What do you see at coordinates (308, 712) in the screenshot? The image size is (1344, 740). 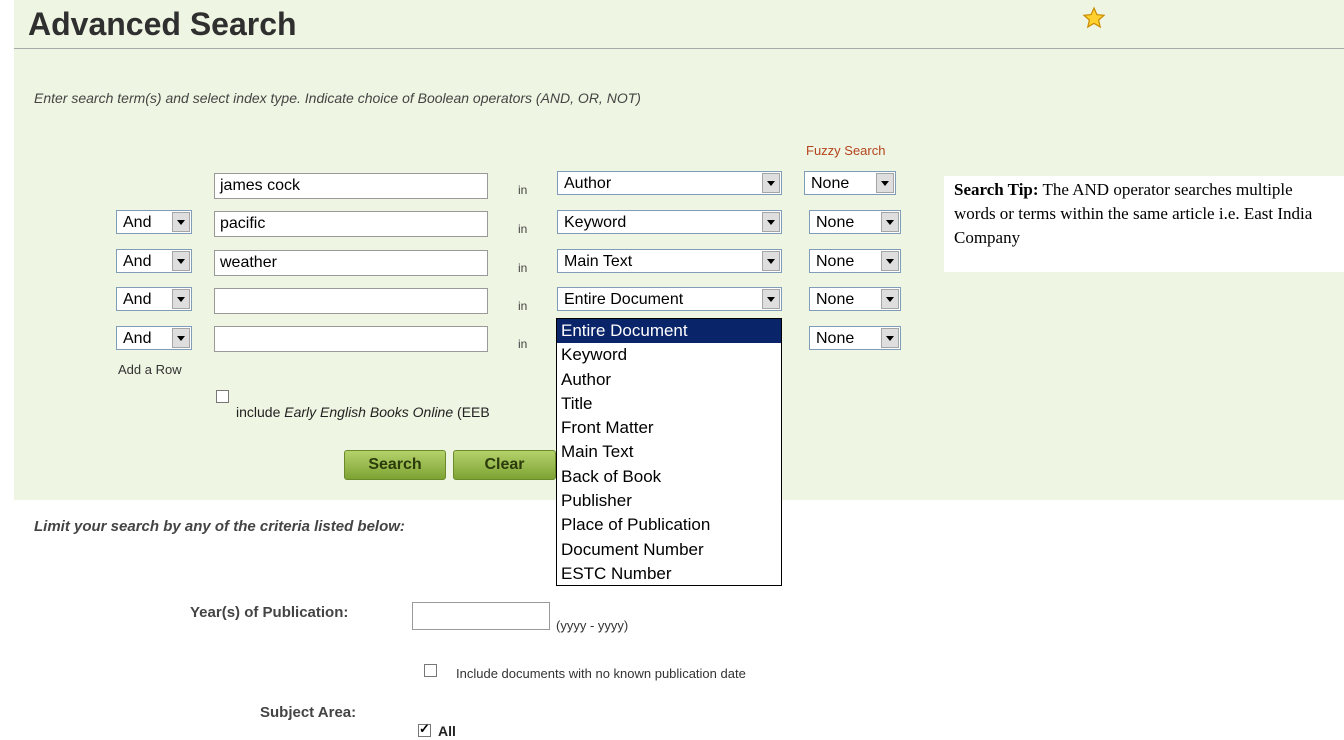 I see `subject-area-label: Subject Area:` at bounding box center [308, 712].